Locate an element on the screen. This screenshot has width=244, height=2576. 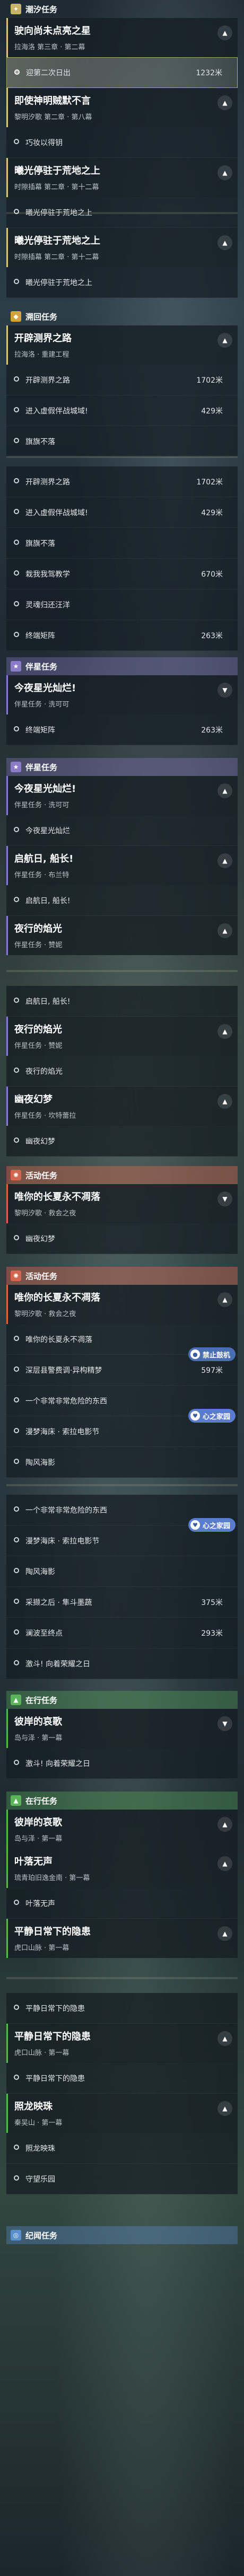
quest-card: 唯你的长夏永不凋落 黎明汐歌 · 救会之夜 ▲ is located at coordinates (122, 1304).